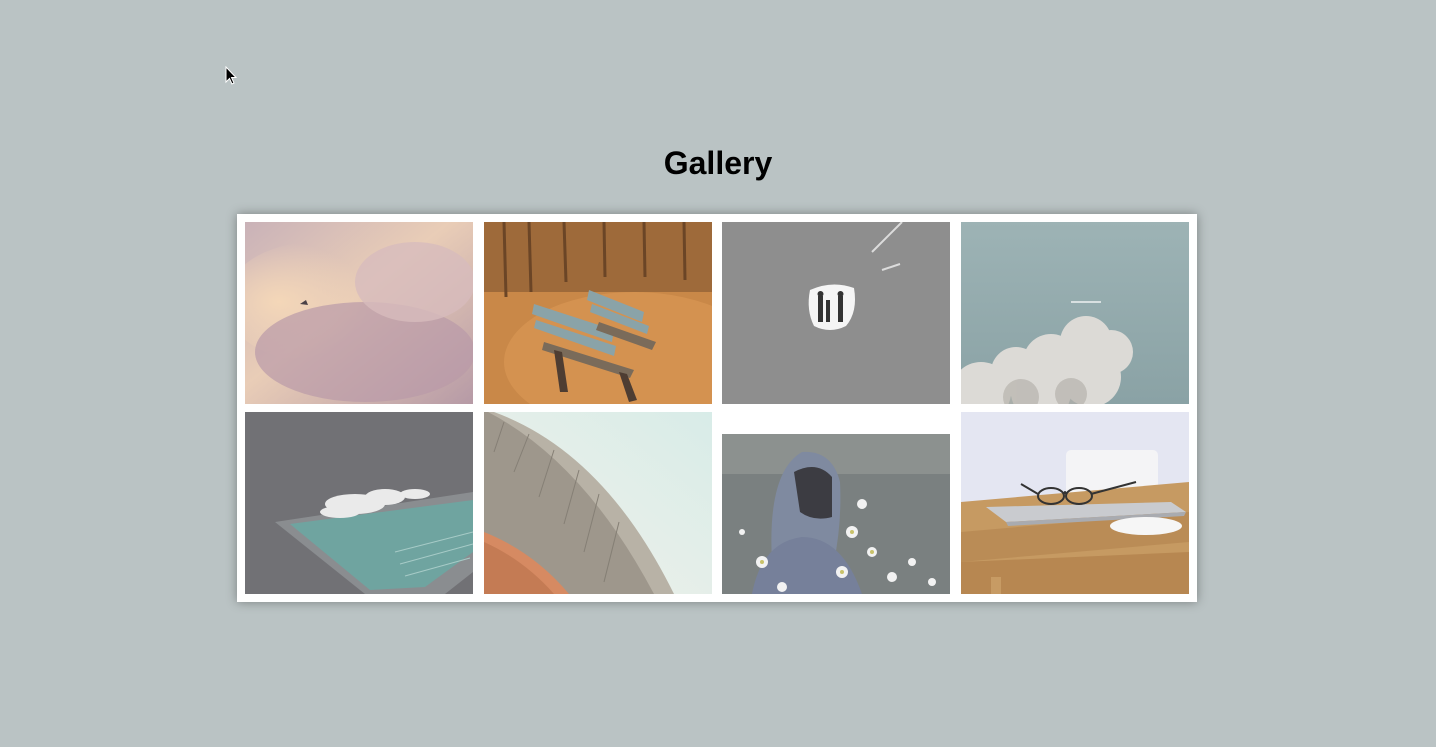 The width and height of the screenshot is (1436, 747). Describe the element at coordinates (231, 75) in the screenshot. I see `mouse-pointer-icon` at that location.